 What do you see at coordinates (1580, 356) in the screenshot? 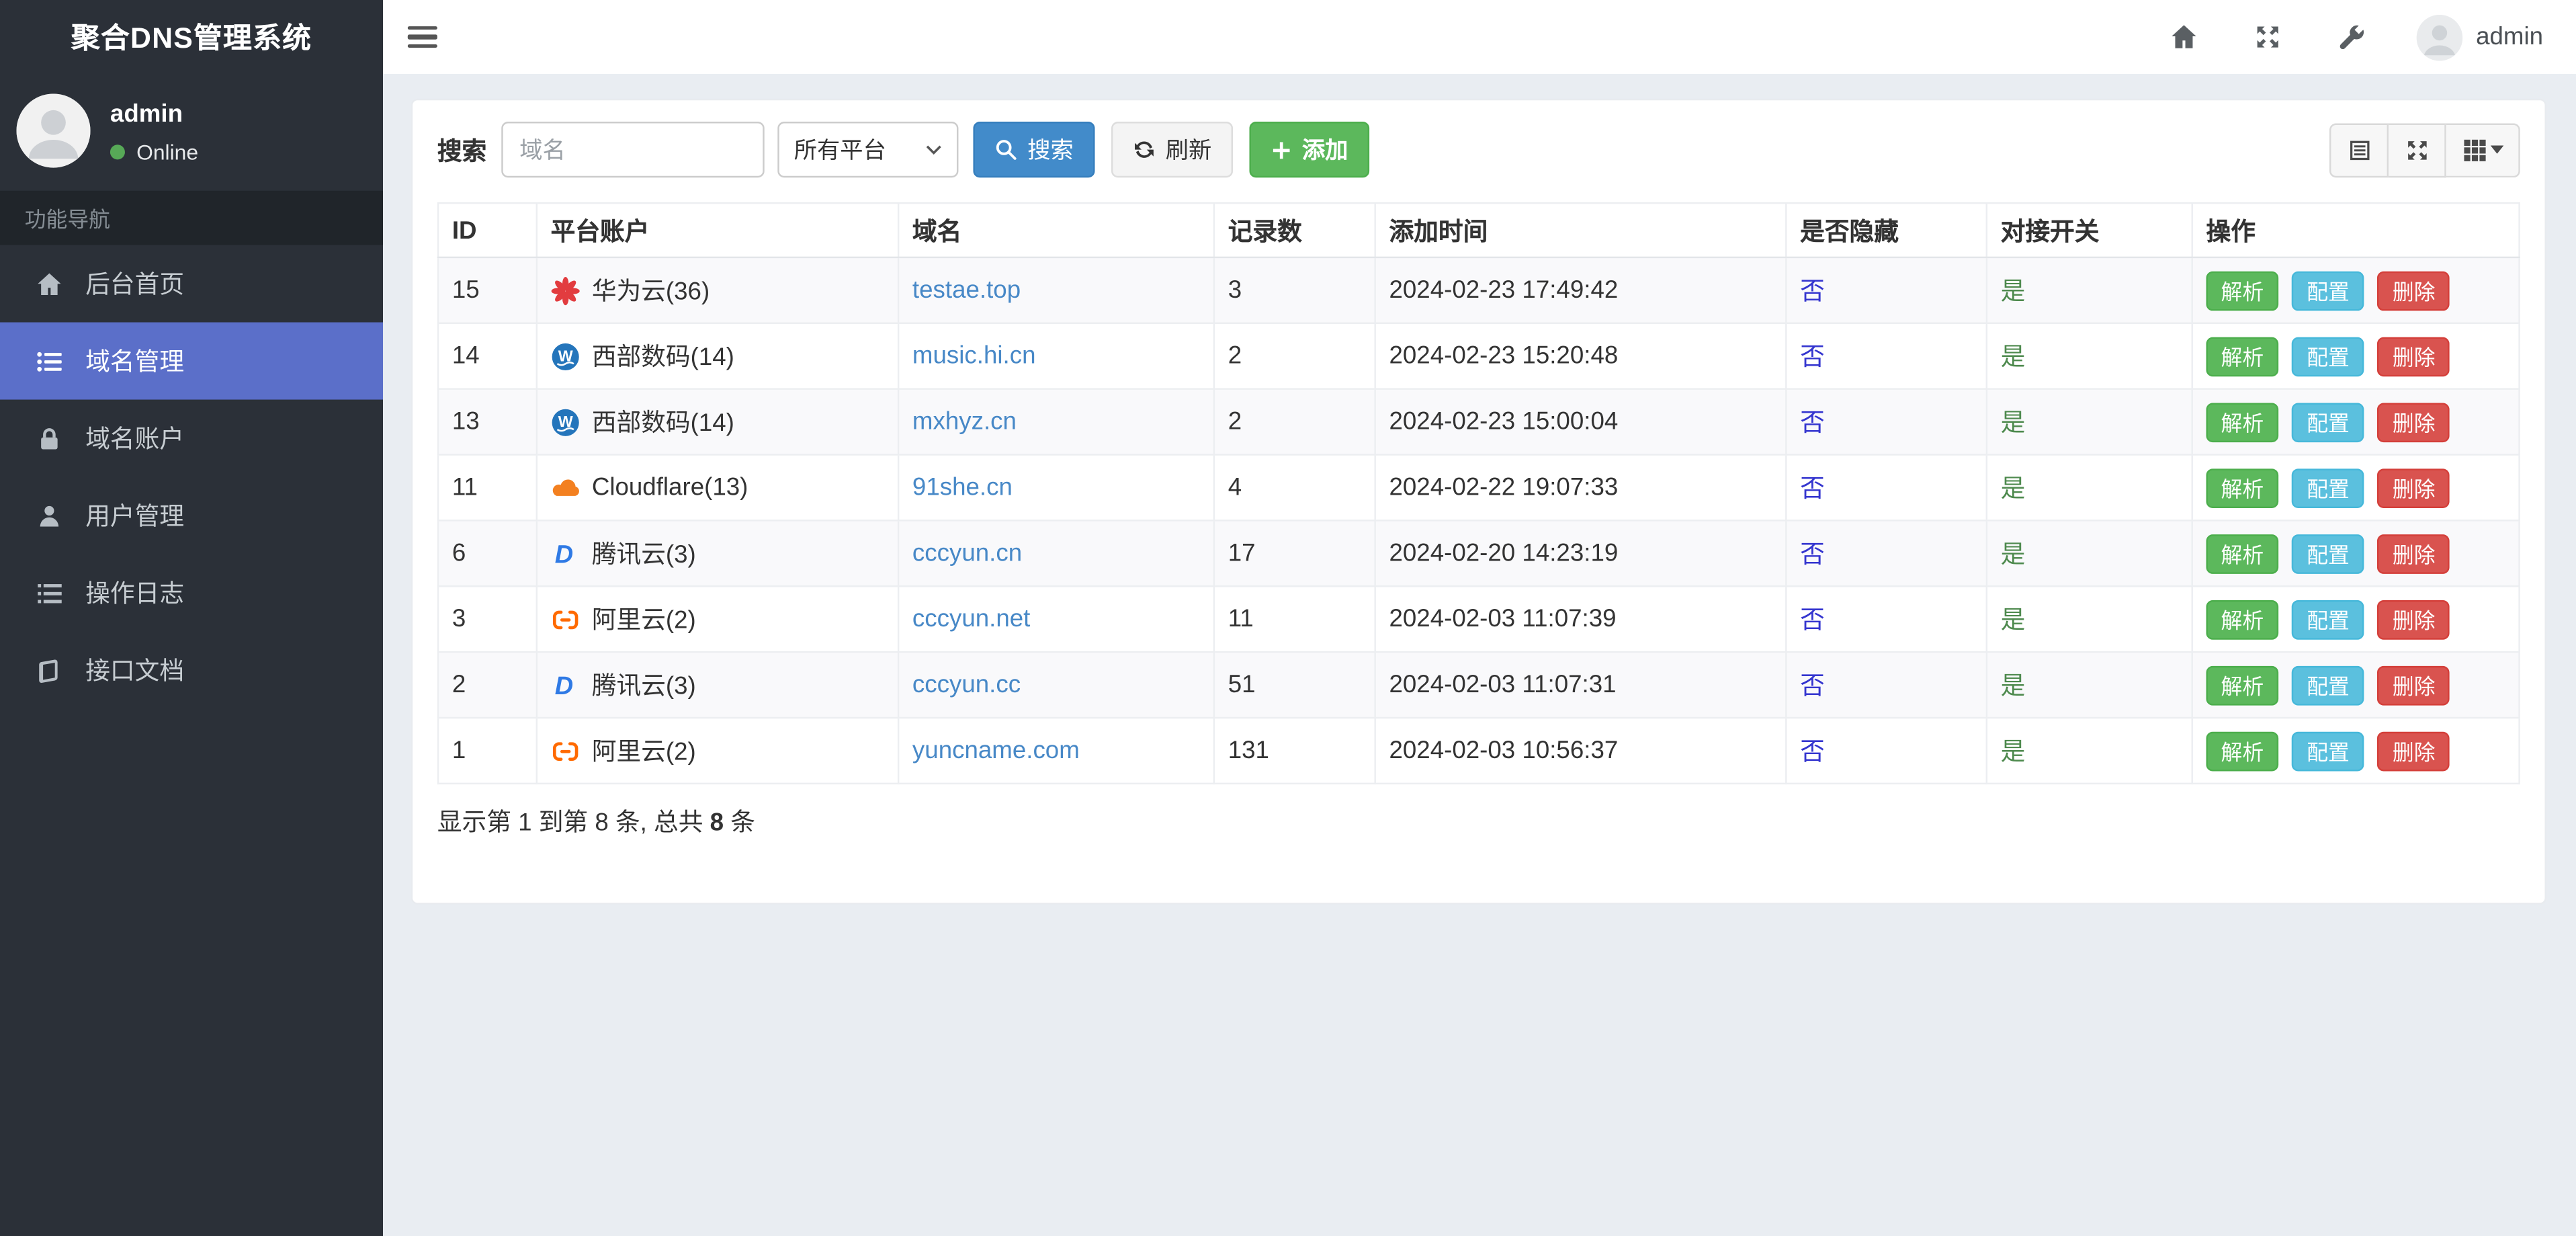
I see `cell-added-time: 2024-02-23 15:20:48` at bounding box center [1580, 356].